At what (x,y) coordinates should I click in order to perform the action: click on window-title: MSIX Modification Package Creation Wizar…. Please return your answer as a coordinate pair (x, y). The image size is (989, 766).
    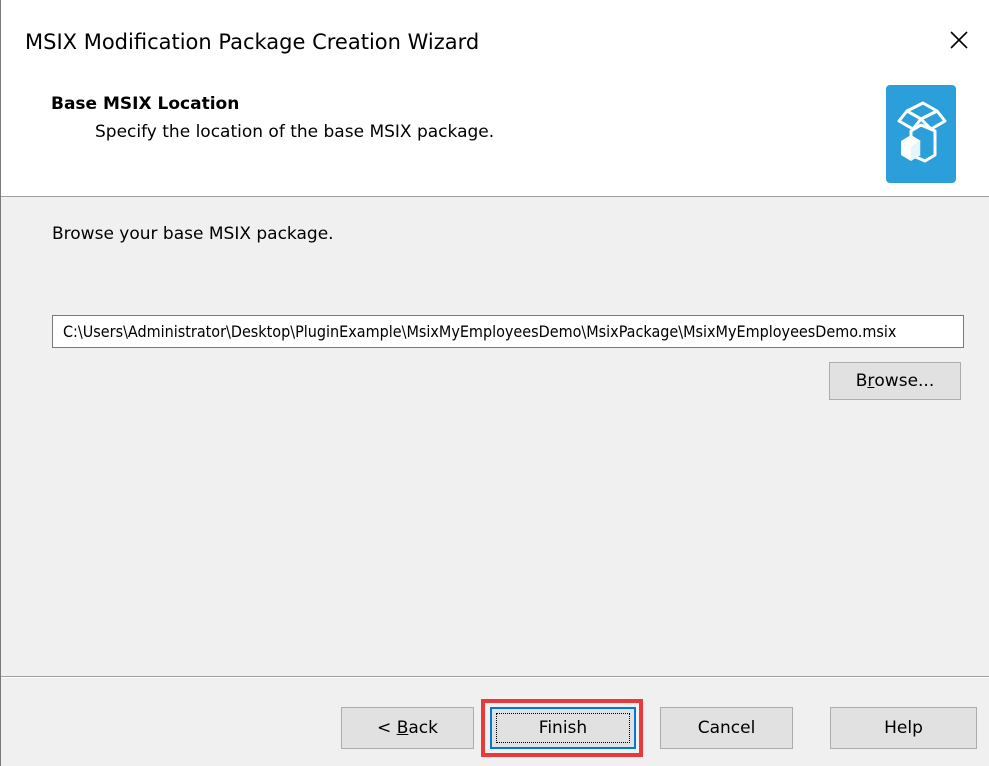
    Looking at the image, I should click on (252, 42).